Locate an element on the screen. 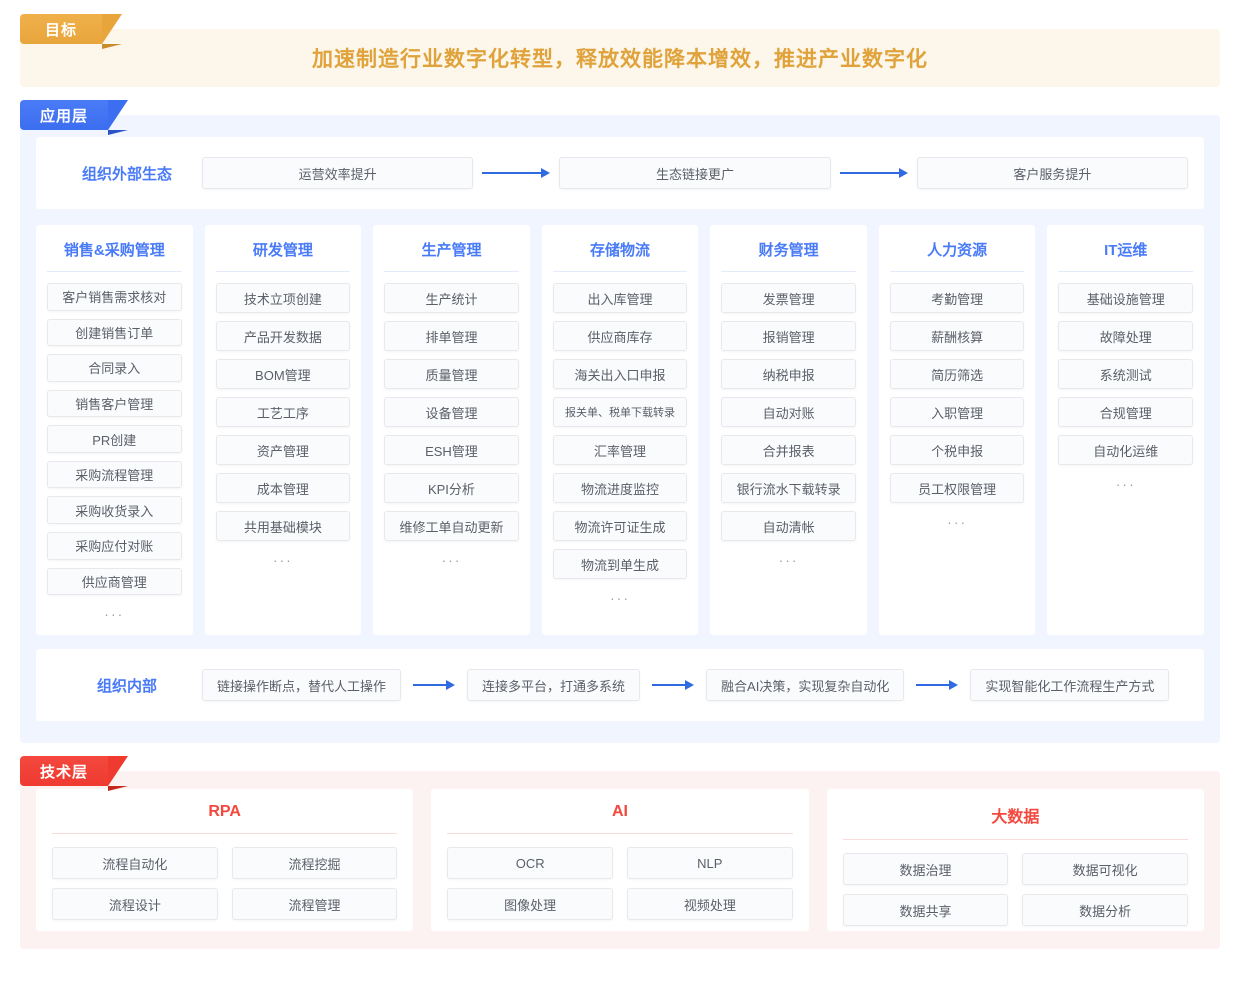  capability-item: 合规管理 is located at coordinates (1126, 412).